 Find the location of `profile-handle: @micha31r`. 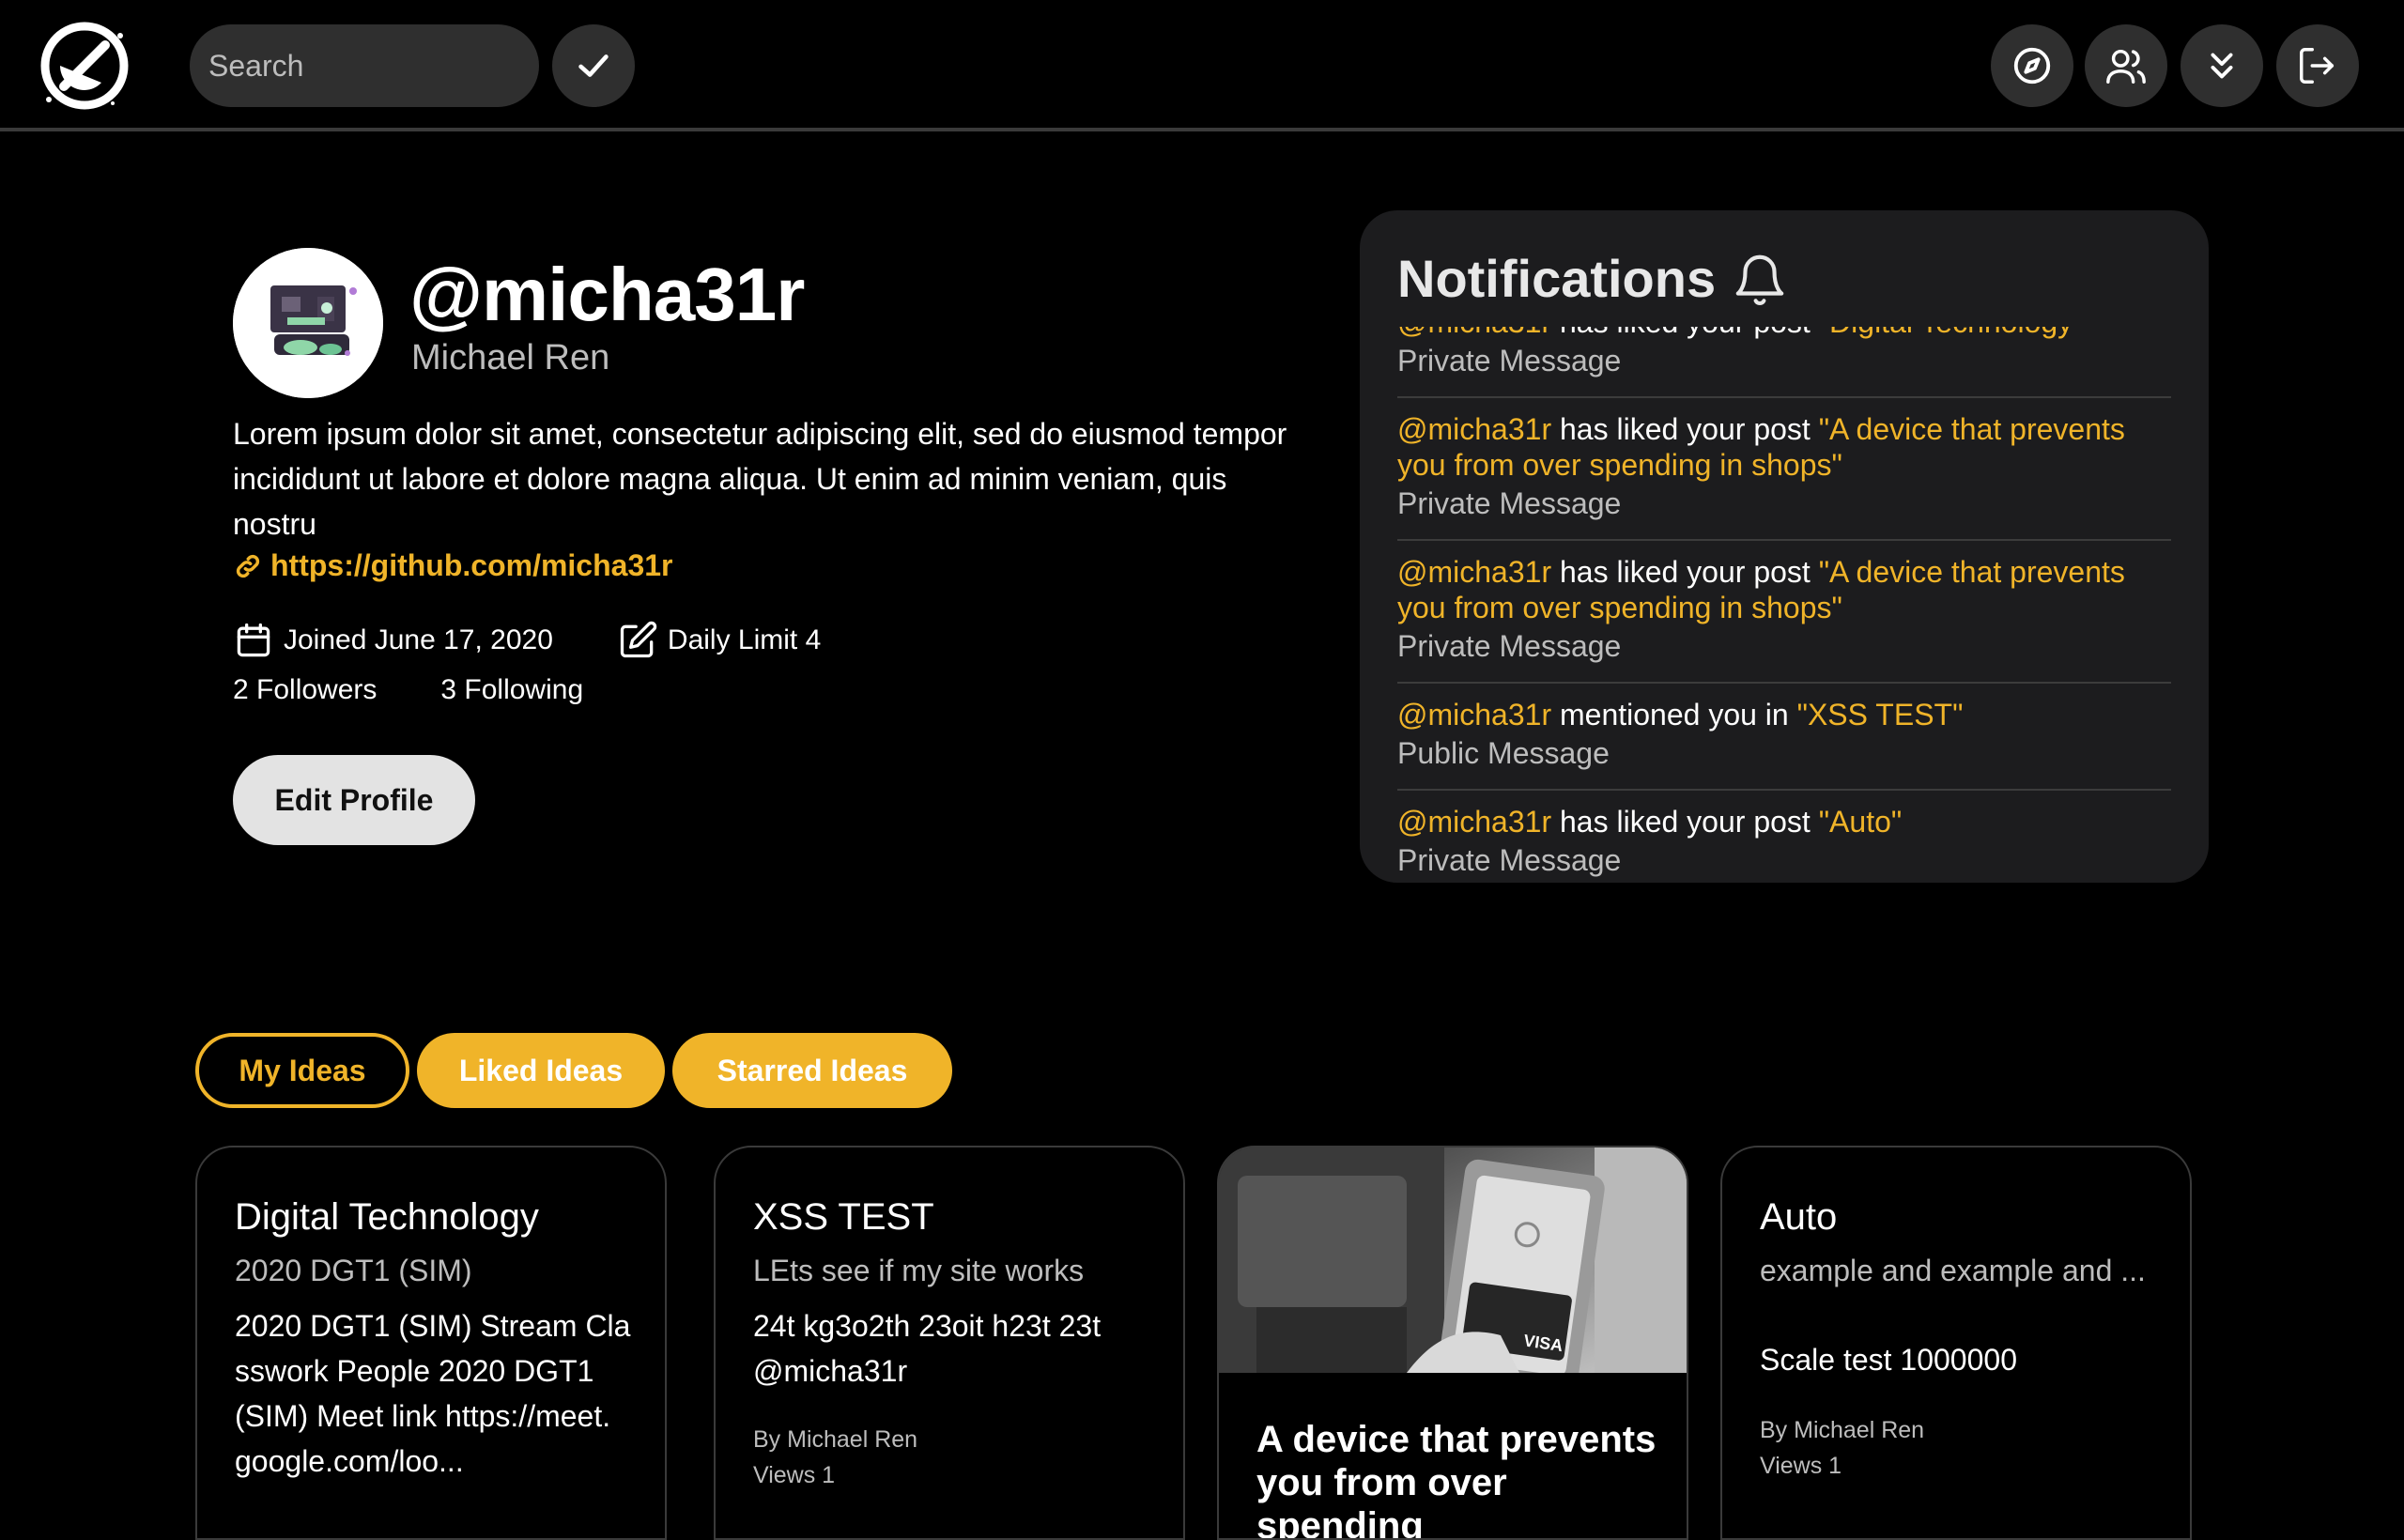

profile-handle: @micha31r is located at coordinates (607, 294).